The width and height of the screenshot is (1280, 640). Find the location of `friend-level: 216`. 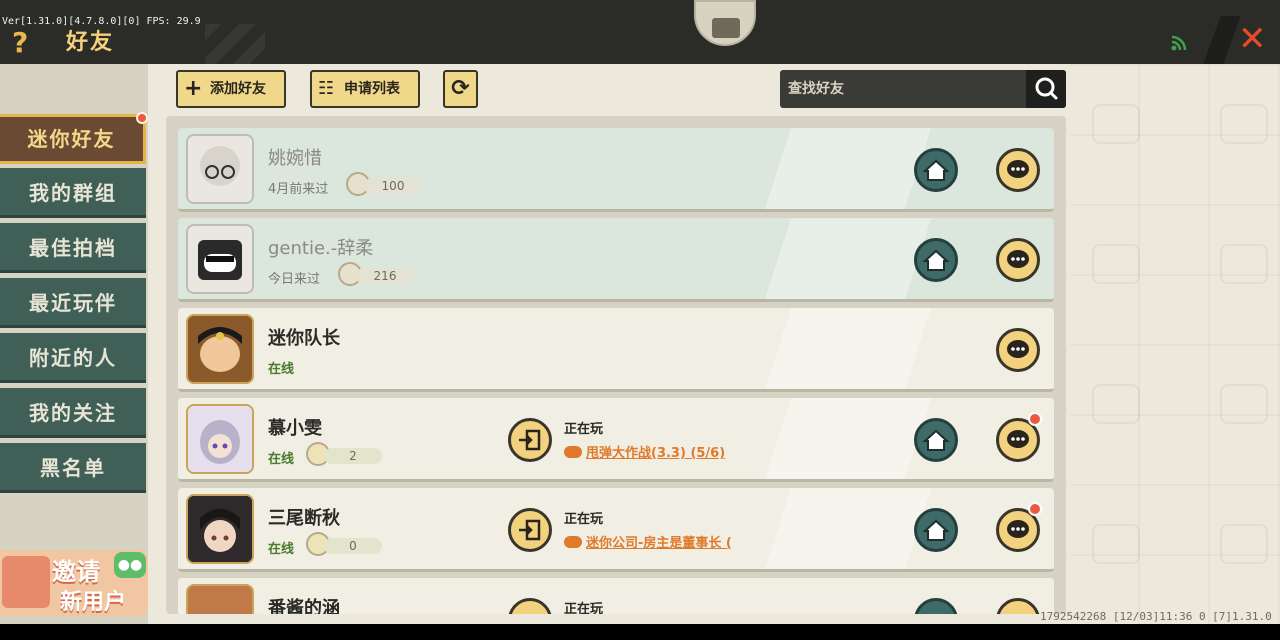

friend-level: 216 is located at coordinates (385, 276).